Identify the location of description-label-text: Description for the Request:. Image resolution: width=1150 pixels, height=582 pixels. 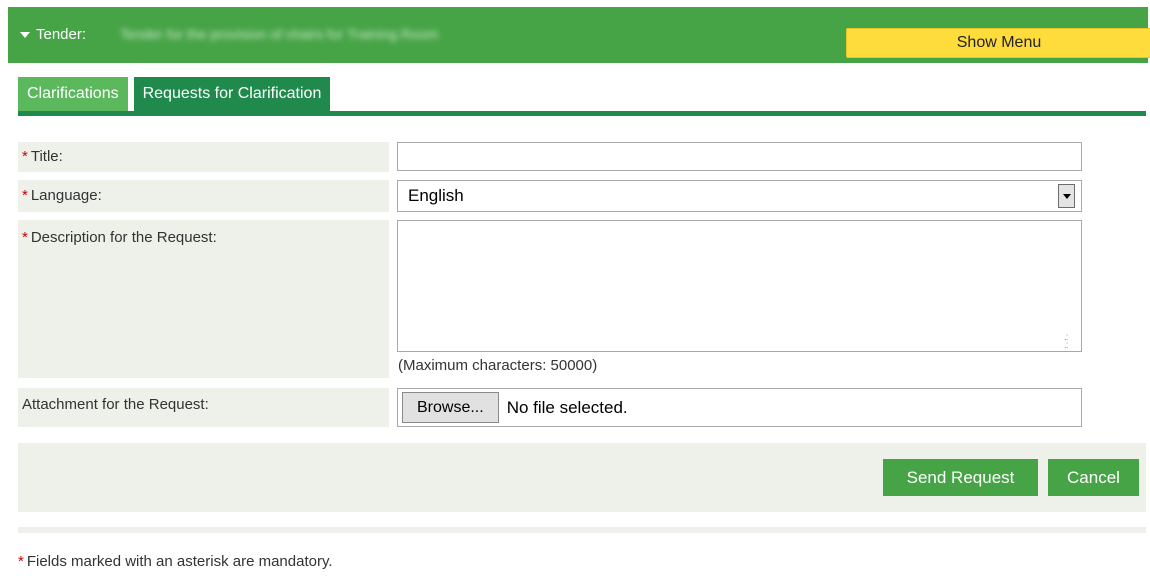
(123, 237).